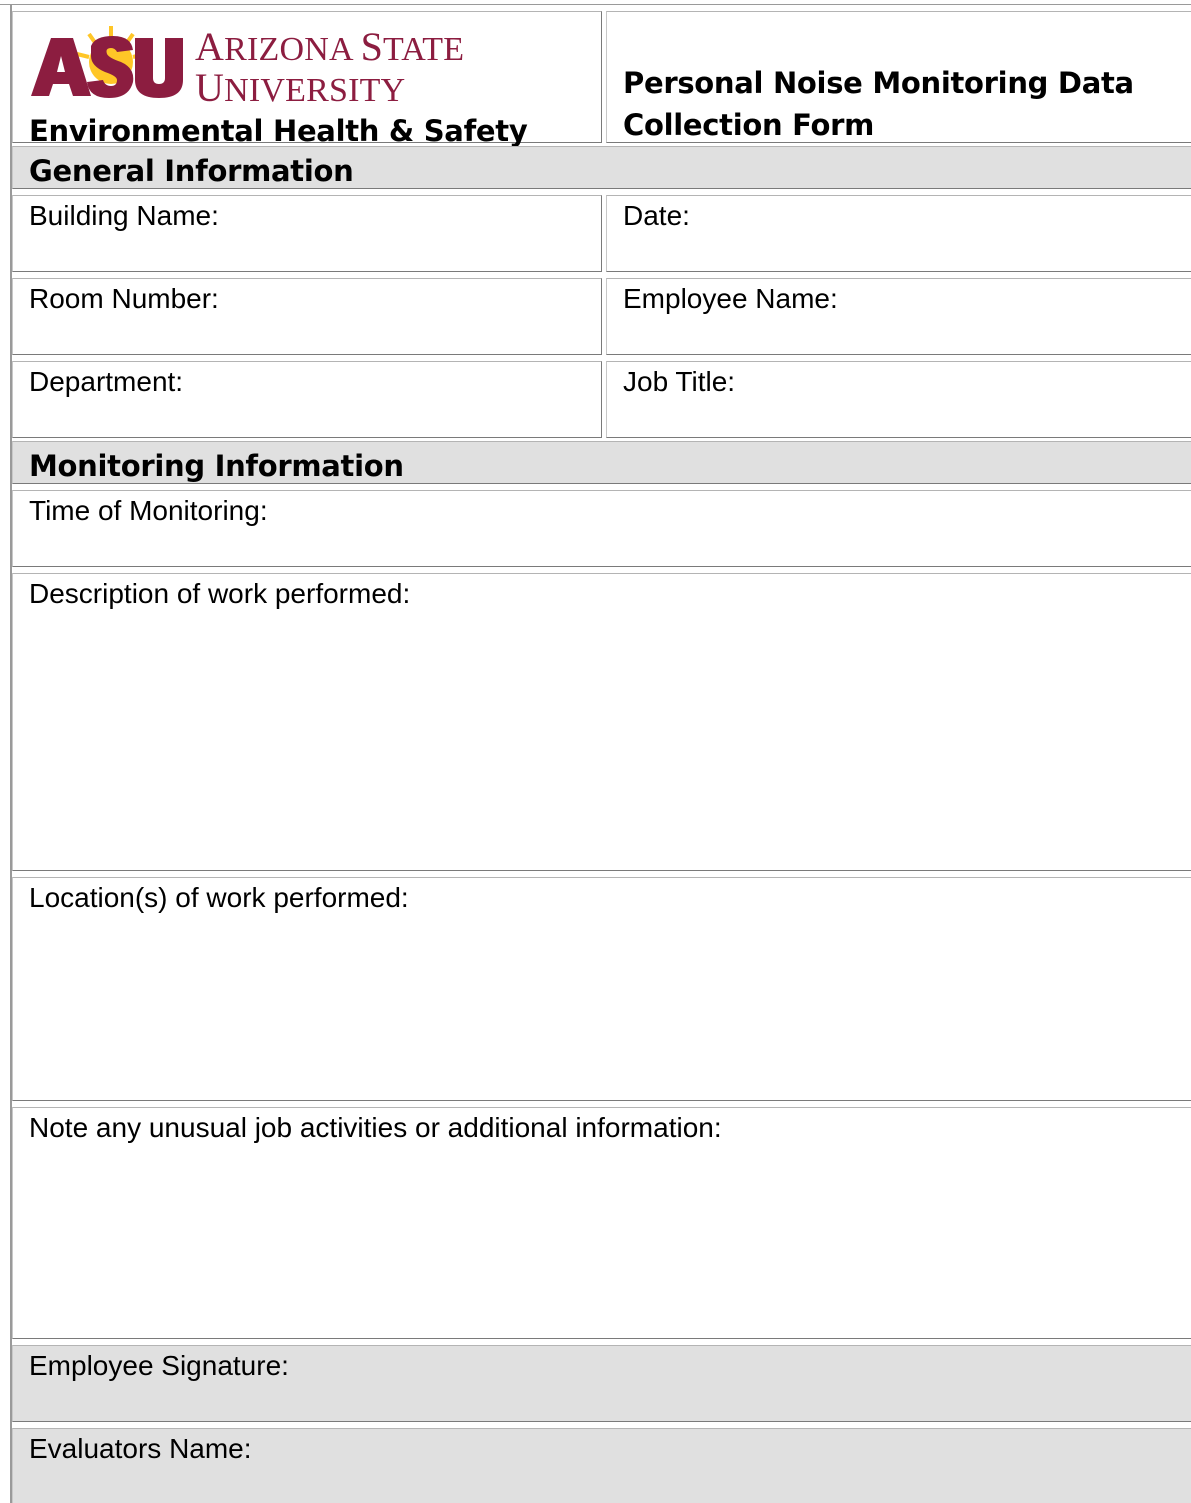  What do you see at coordinates (748, 125) in the screenshot?
I see `form-title-line-2: Collection Form` at bounding box center [748, 125].